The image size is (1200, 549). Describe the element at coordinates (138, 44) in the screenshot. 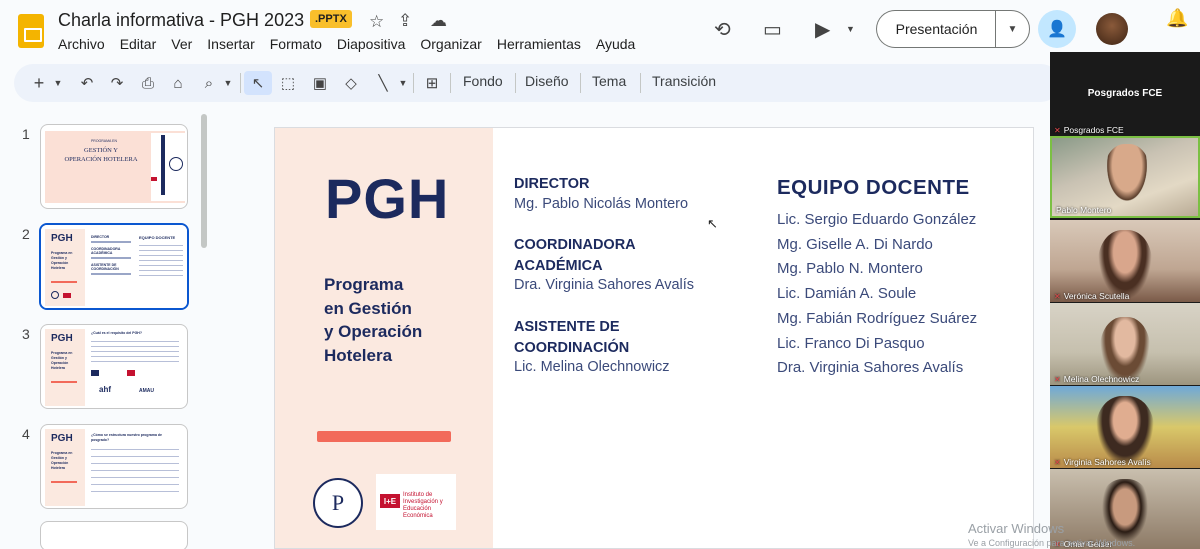

I see `menu-editar: Editar` at that location.